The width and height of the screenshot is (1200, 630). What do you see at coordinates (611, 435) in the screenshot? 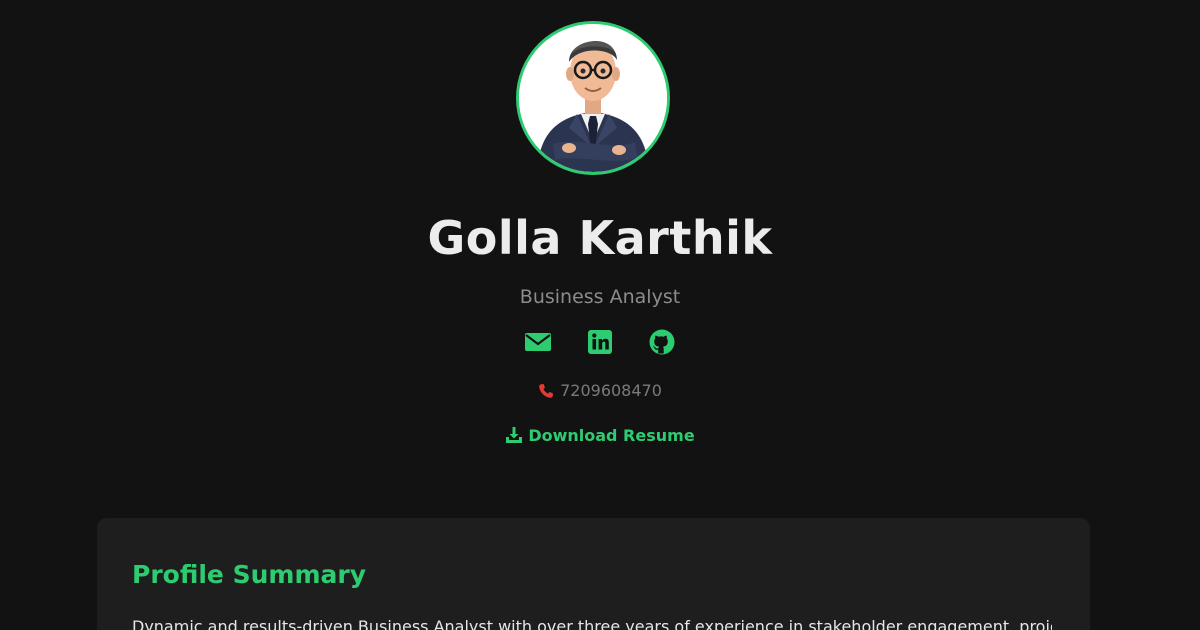
I see `download-resume-label: Download Resume` at bounding box center [611, 435].